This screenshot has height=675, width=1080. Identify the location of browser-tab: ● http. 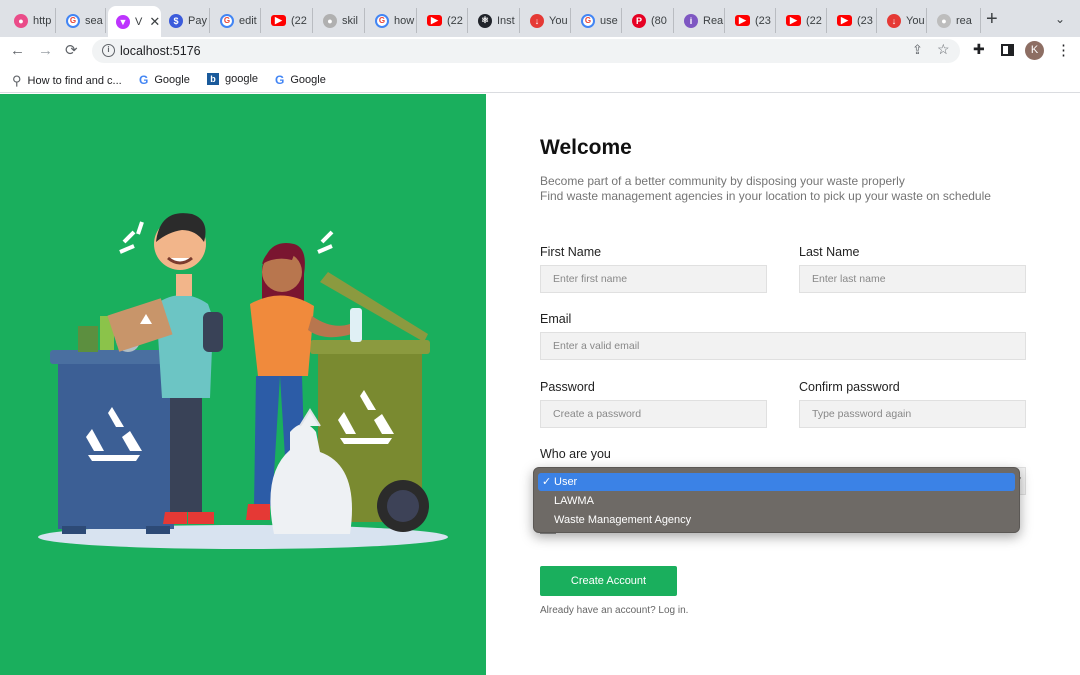
(31, 20).